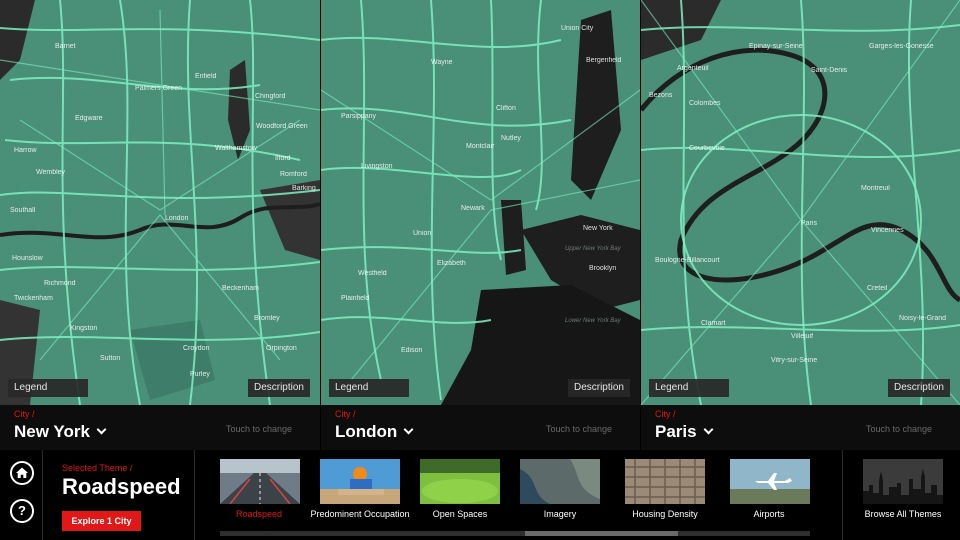 Image resolution: width=960 pixels, height=540 pixels. Describe the element at coordinates (800, 427) in the screenshot. I see `city-selector: City / Paris Touch to change` at that location.